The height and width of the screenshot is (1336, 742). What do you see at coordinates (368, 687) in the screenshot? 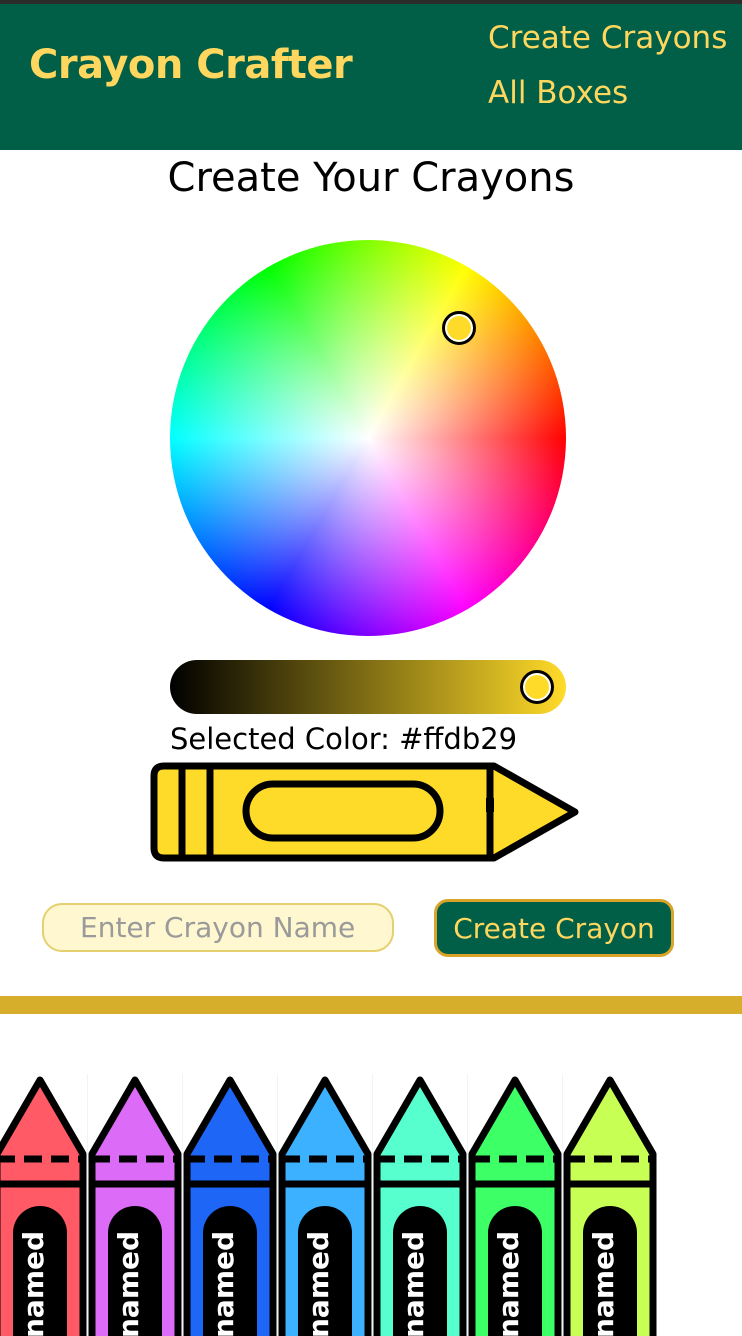
I see `brightness-slider` at bounding box center [368, 687].